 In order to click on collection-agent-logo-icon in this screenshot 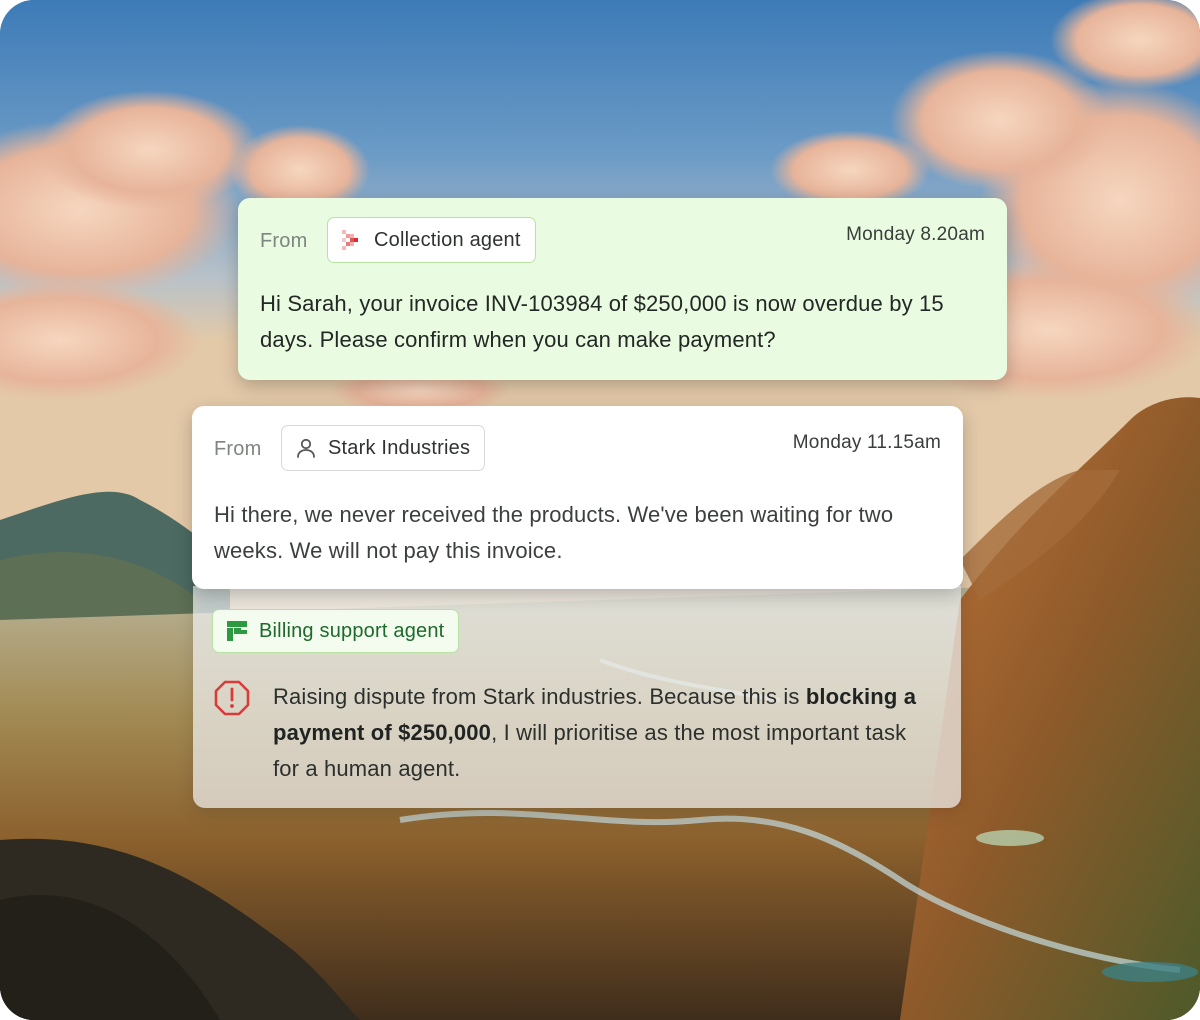, I will do `click(352, 240)`.